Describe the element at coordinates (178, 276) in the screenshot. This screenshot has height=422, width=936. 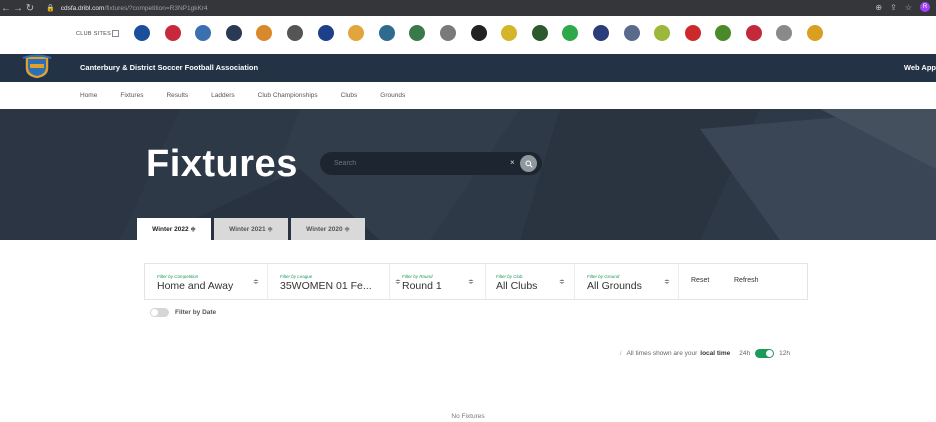
I see `competition-filter-caption: Filter by Competition` at that location.